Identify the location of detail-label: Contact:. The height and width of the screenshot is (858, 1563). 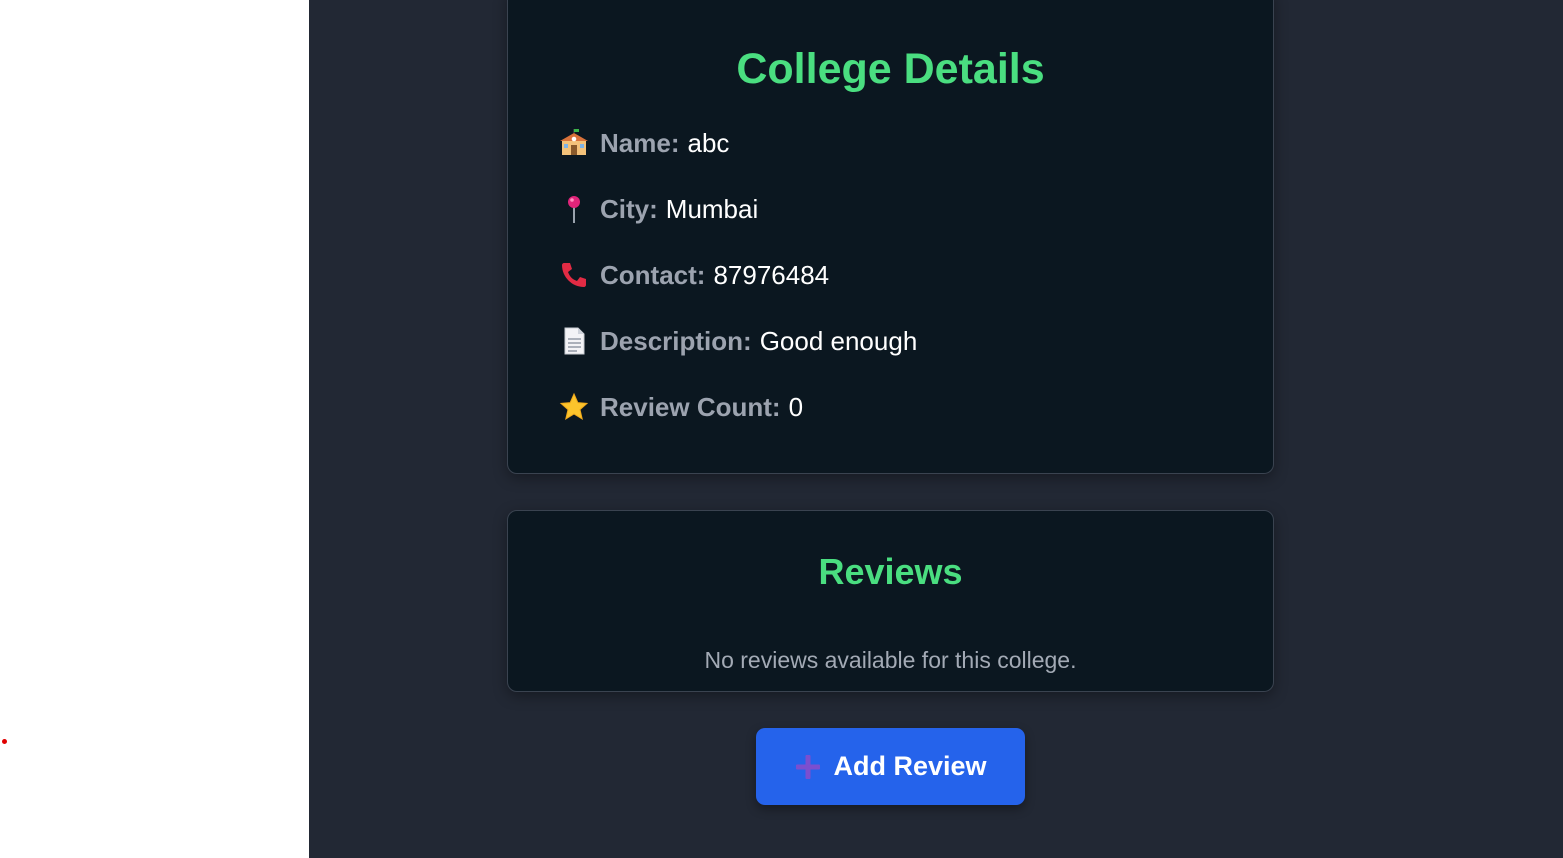
(653, 274).